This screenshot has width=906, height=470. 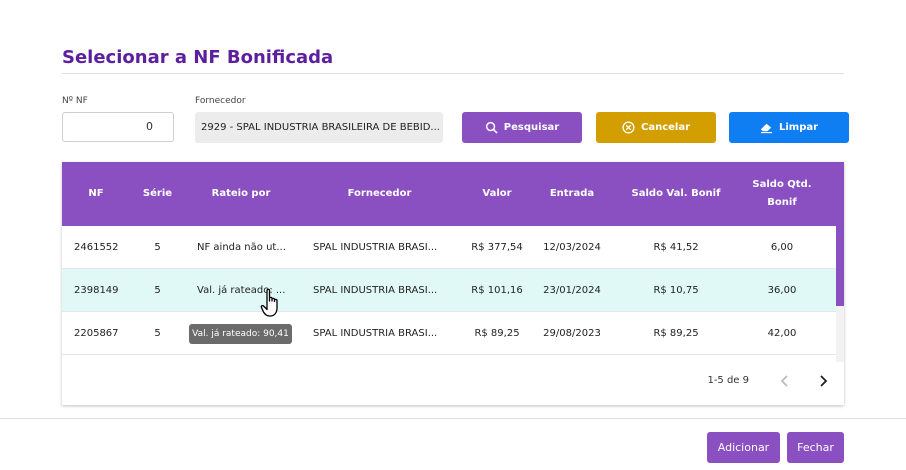 I want to click on cell-entrada: 12/03/2024, so click(x=572, y=247).